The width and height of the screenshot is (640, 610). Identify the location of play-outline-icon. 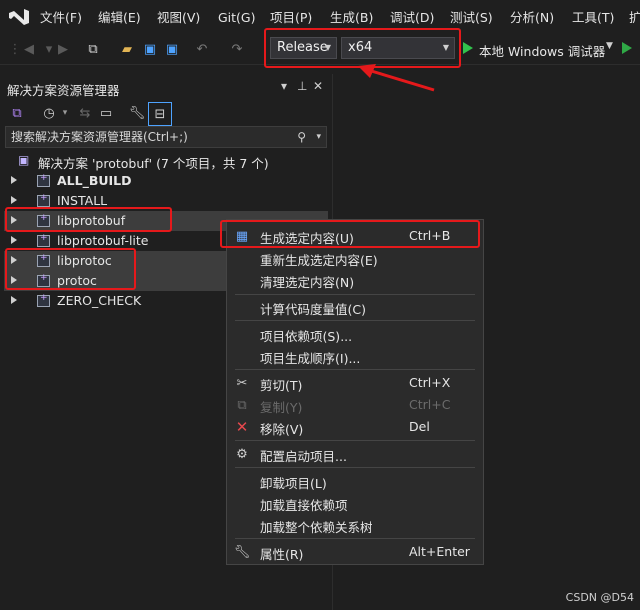
(627, 48).